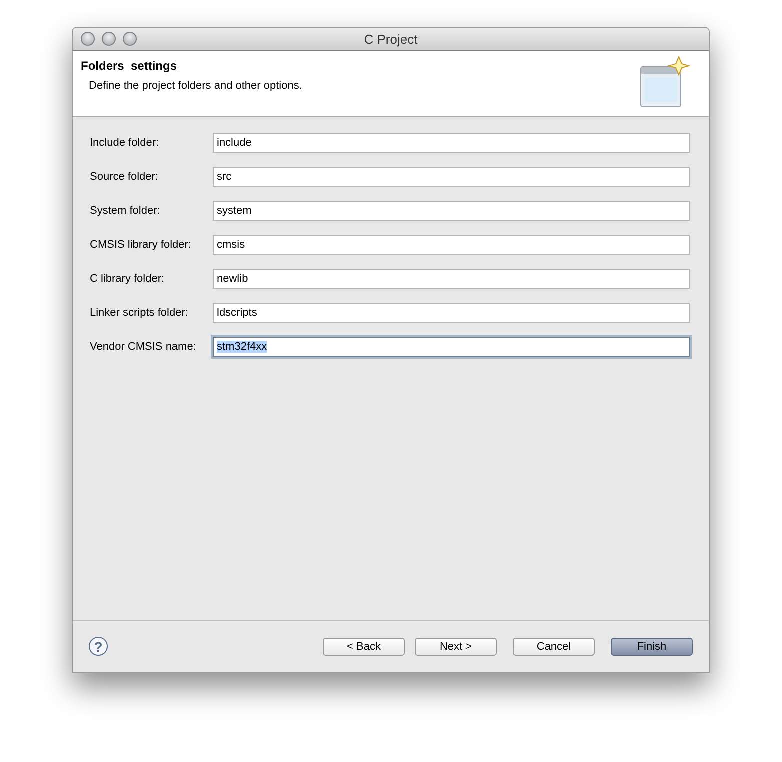 The width and height of the screenshot is (782, 762). Describe the element at coordinates (128, 279) in the screenshot. I see `field-label: C library folder:` at that location.